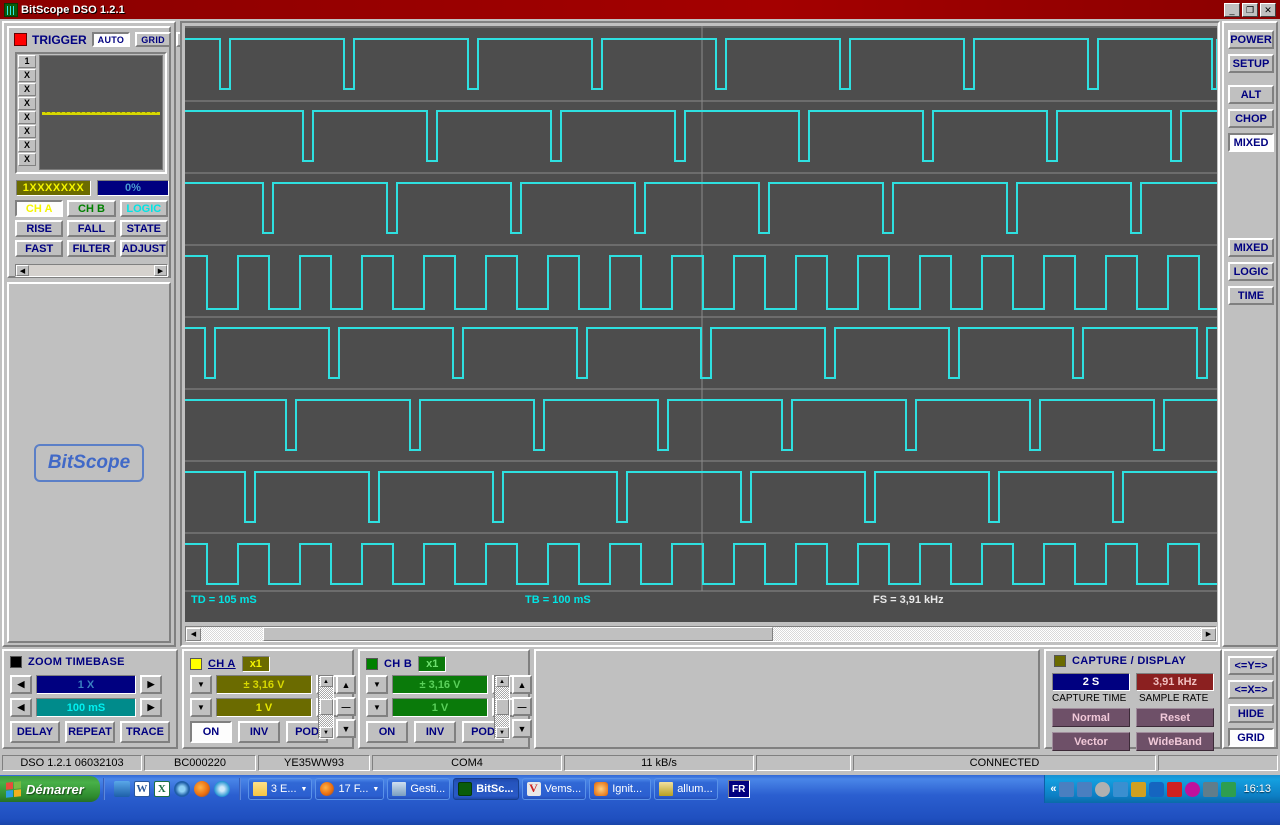 This screenshot has width=1280, height=825. Describe the element at coordinates (522, 706) in the screenshot. I see `channel-b-offset-zero-icon: —` at that location.